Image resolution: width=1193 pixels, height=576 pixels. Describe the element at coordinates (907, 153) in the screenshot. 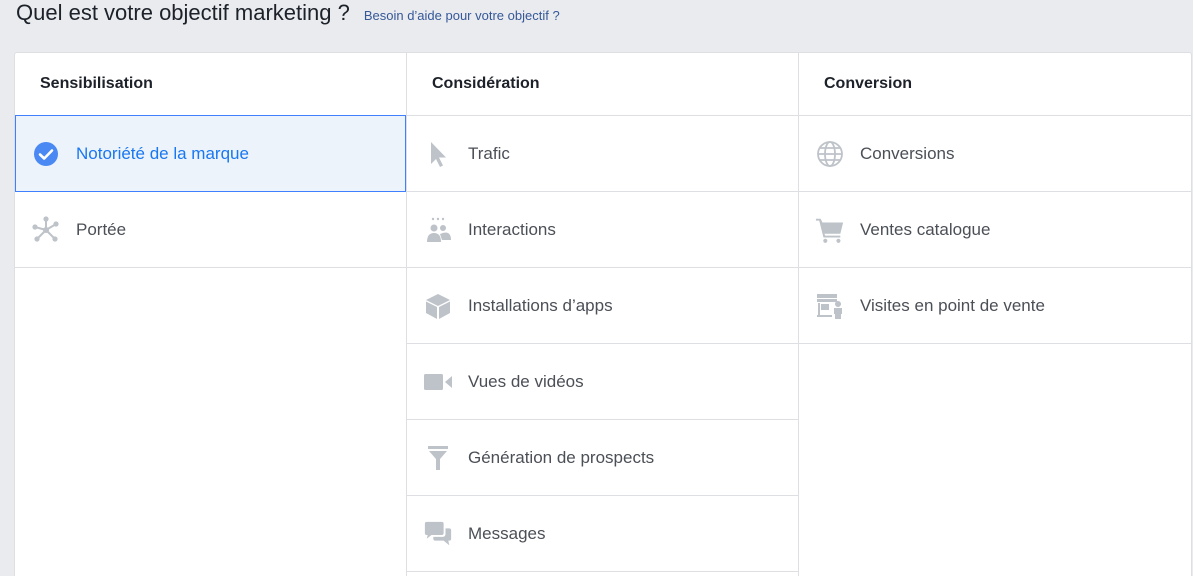

I see `objective-label: Conversions` at that location.